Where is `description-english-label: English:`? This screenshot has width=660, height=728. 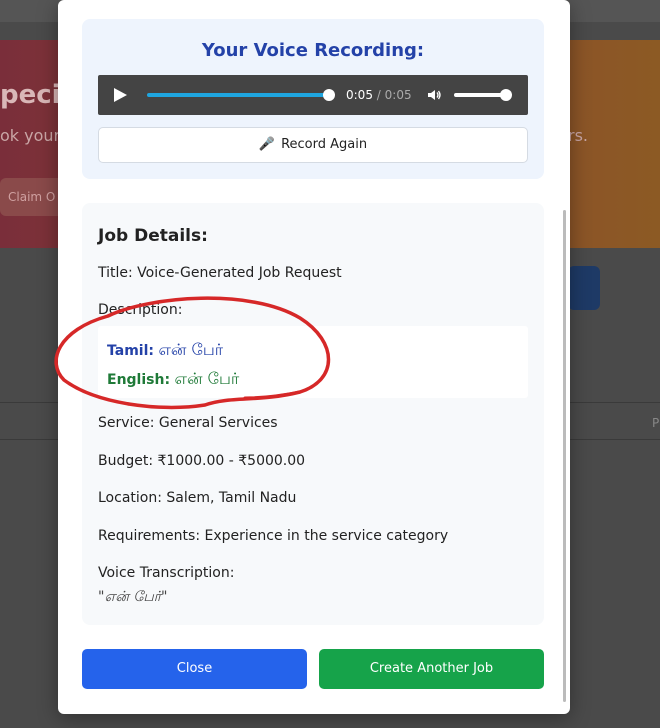 description-english-label: English: is located at coordinates (139, 380).